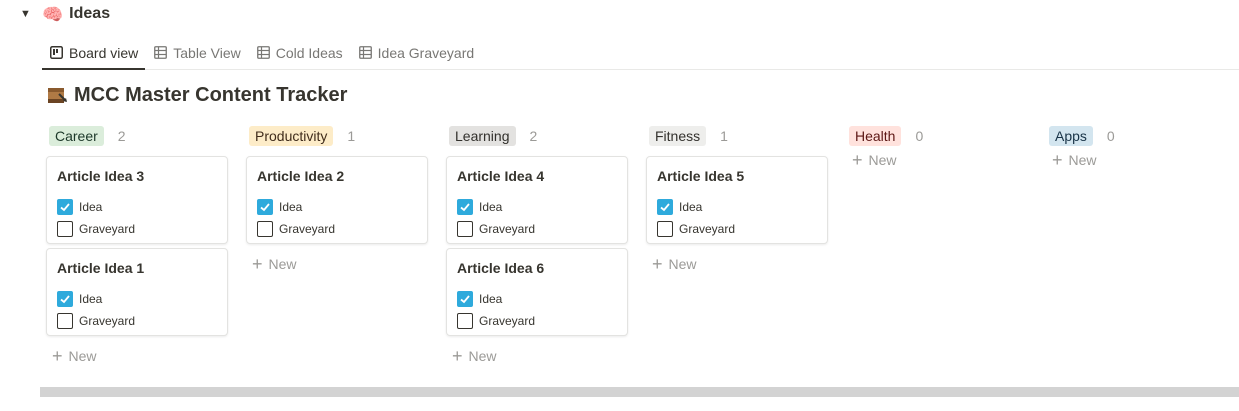 Image resolution: width=1239 pixels, height=411 pixels. What do you see at coordinates (737, 200) in the screenshot?
I see `board-card: Article Idea 5 Idea Graveyard` at bounding box center [737, 200].